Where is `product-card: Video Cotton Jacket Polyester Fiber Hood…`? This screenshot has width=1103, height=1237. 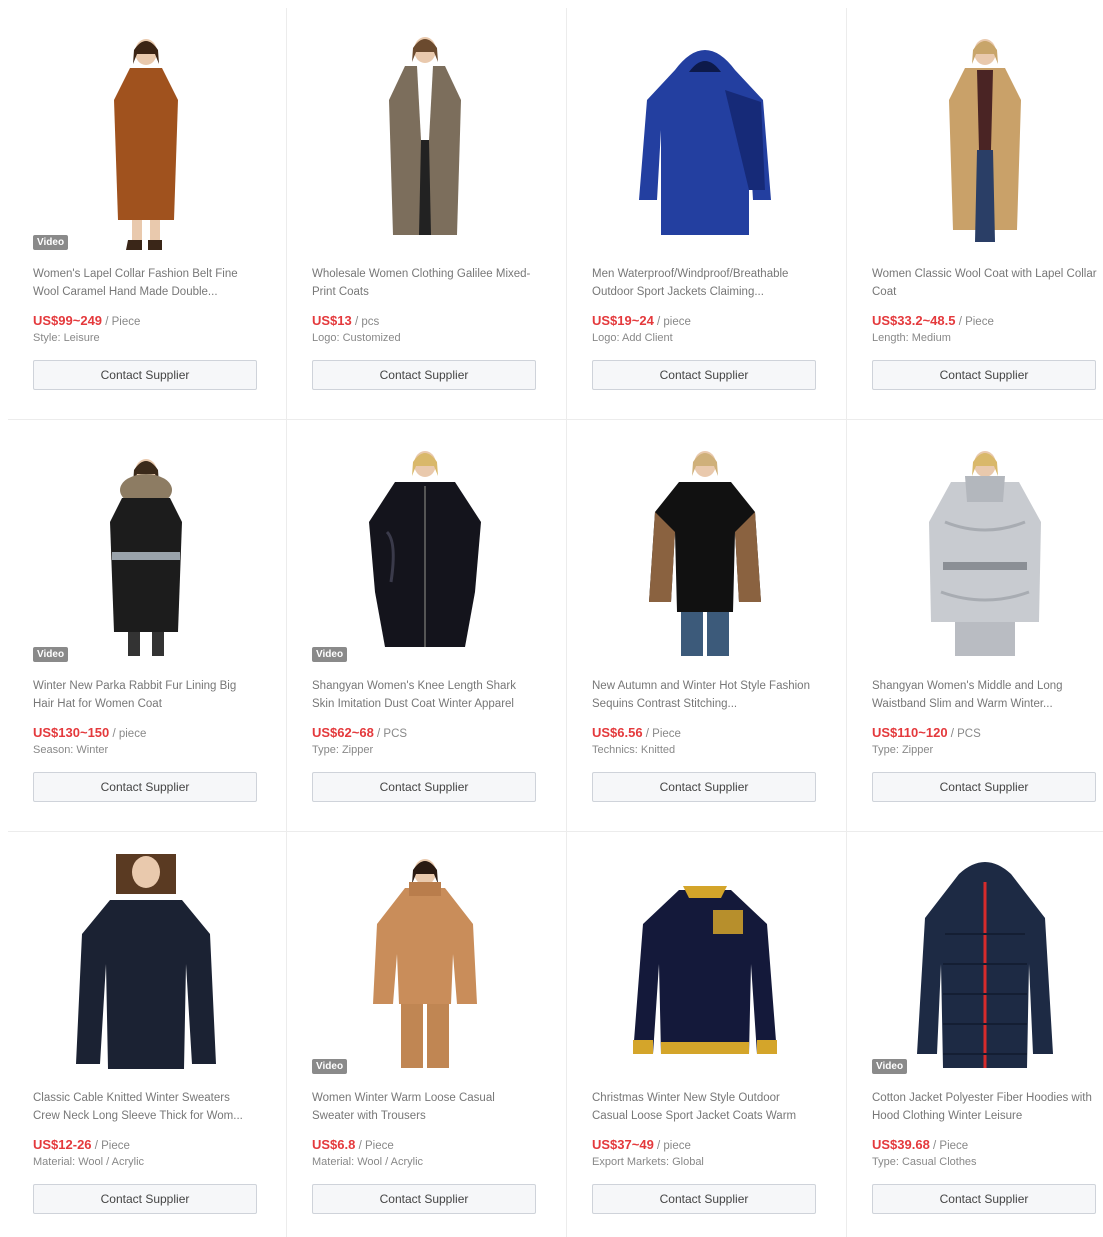 product-card: Video Cotton Jacket Polyester Fiber Hood… is located at coordinates (975, 1034).